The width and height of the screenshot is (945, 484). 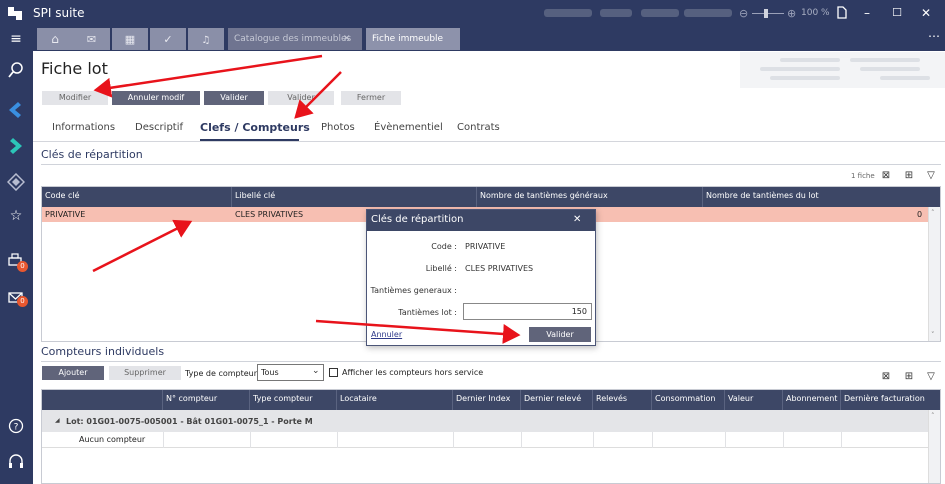 What do you see at coordinates (83, 127) in the screenshot?
I see `tab-informations: Informations` at bounding box center [83, 127].